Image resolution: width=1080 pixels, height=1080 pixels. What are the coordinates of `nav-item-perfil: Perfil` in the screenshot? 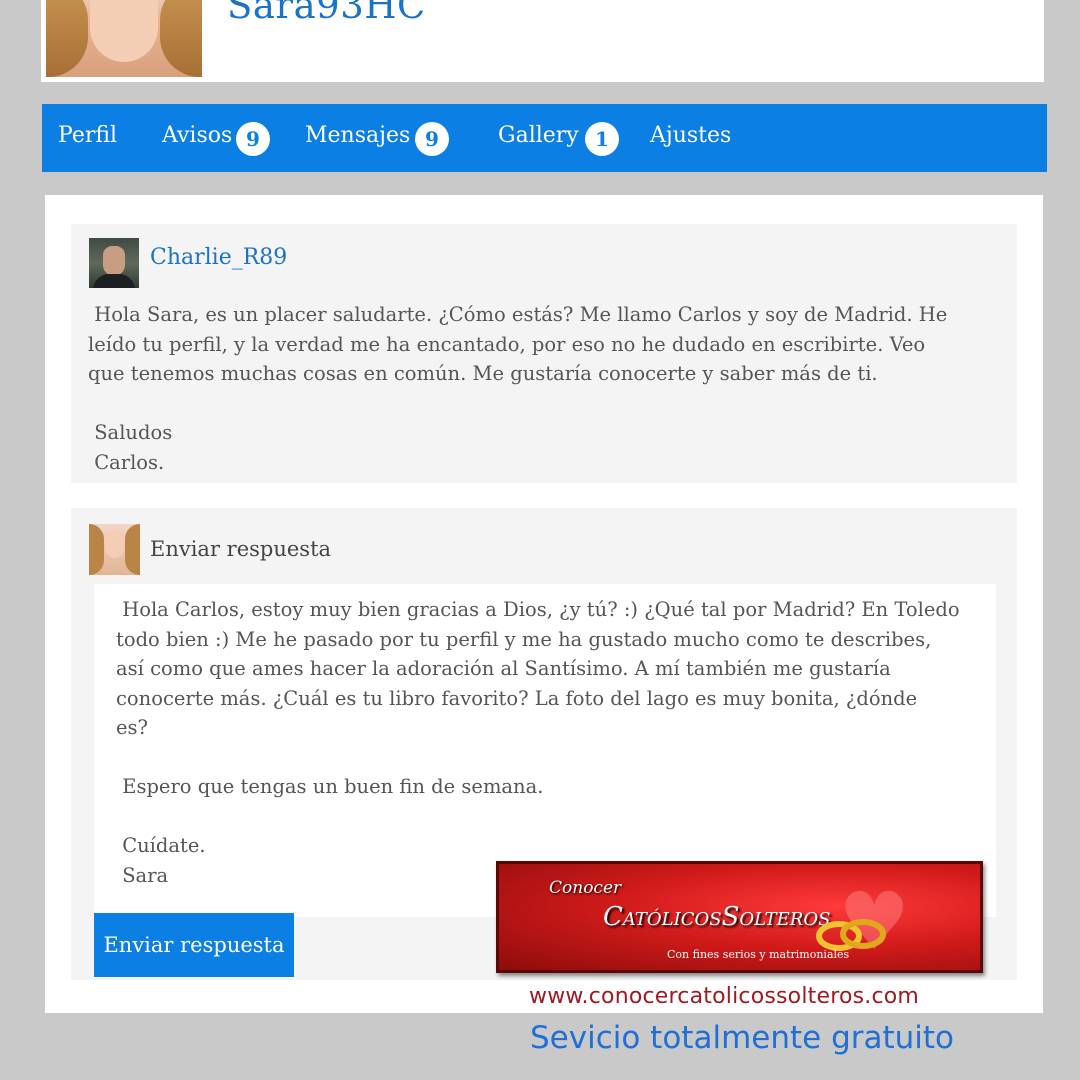 It's located at (87, 138).